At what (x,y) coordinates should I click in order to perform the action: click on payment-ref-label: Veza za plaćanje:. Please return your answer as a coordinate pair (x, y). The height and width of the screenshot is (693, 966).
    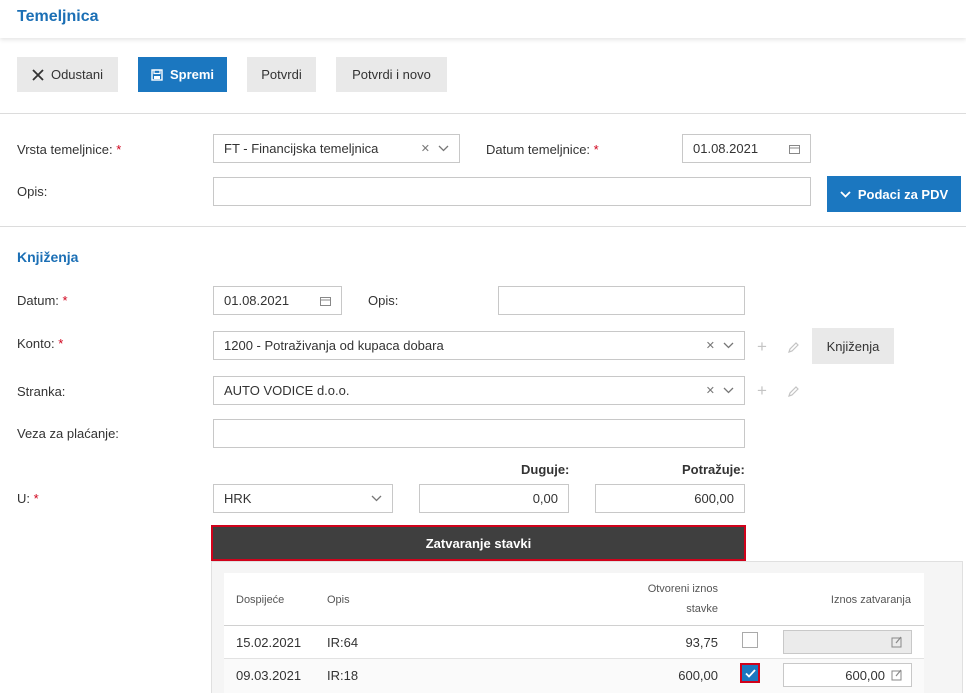
    Looking at the image, I should click on (68, 433).